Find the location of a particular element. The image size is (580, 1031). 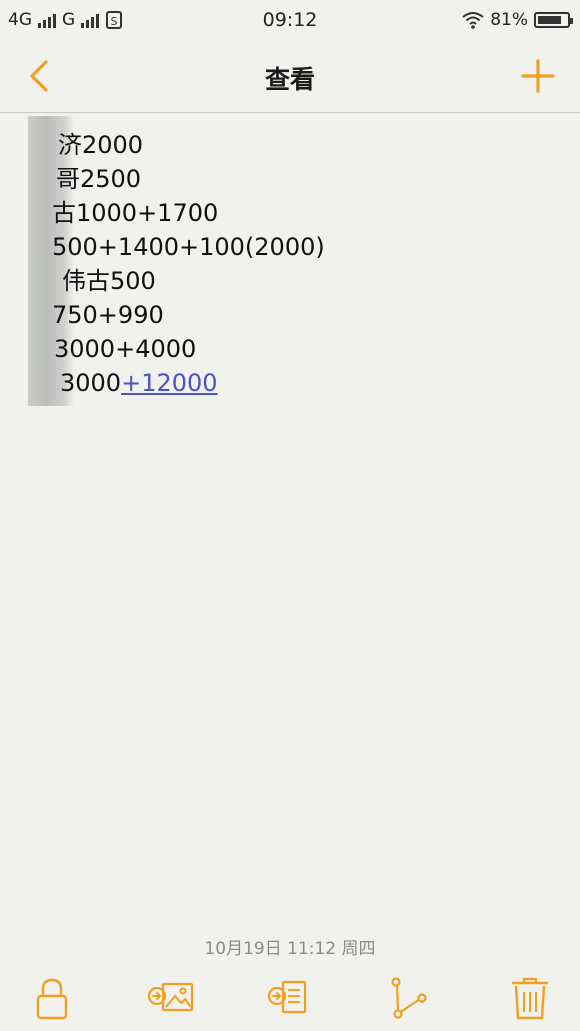

status-right: 81% is located at coordinates (517, 20).